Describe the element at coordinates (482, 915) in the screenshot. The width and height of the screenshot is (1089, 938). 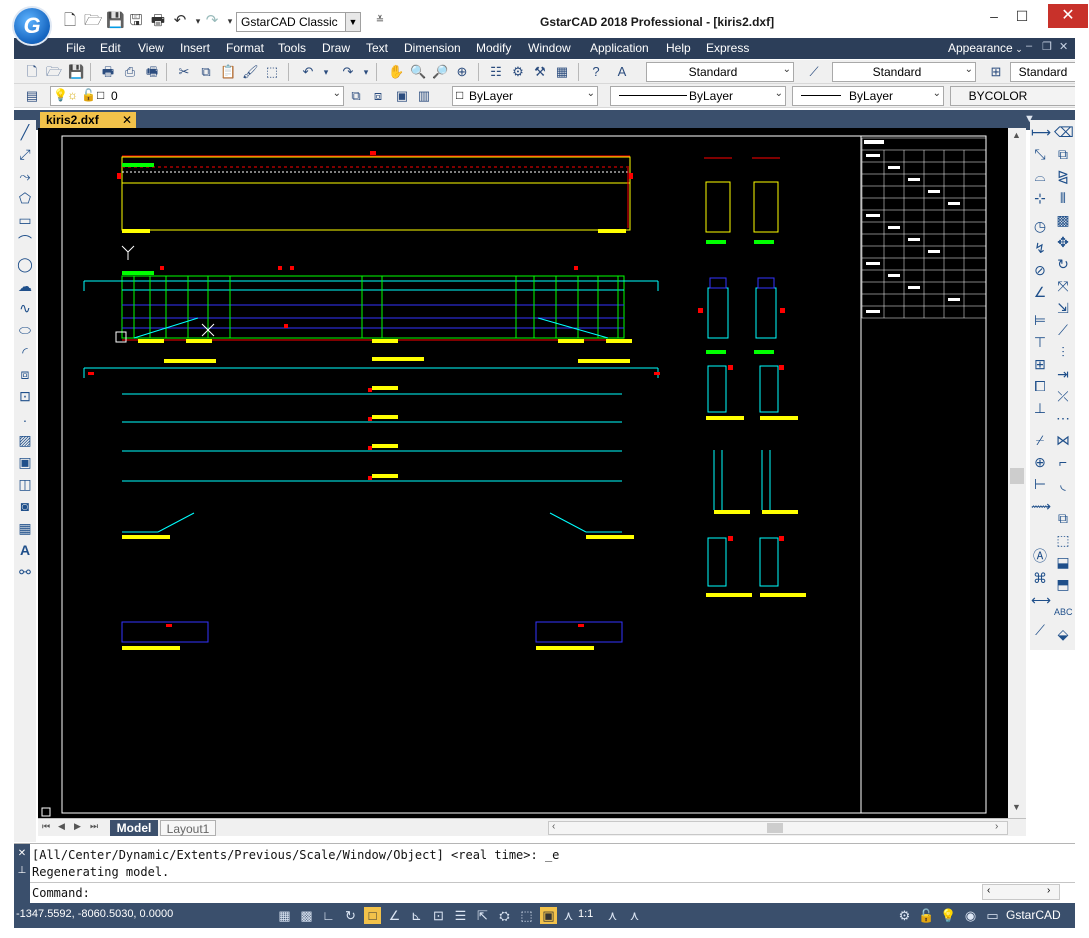
I see `selection-cycling-icon: ⇱` at that location.